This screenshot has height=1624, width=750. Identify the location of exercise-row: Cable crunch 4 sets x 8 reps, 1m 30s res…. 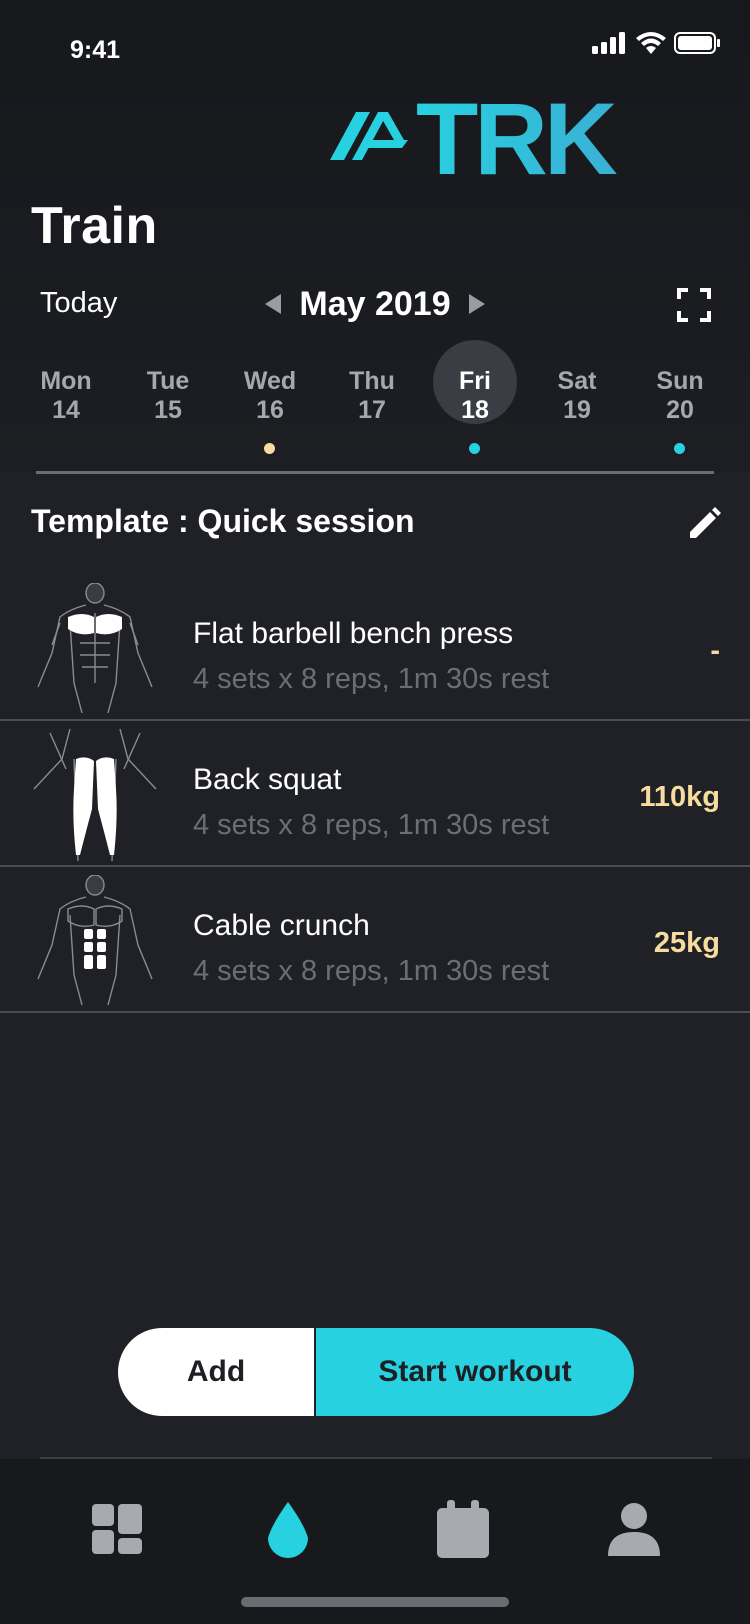
(375, 940).